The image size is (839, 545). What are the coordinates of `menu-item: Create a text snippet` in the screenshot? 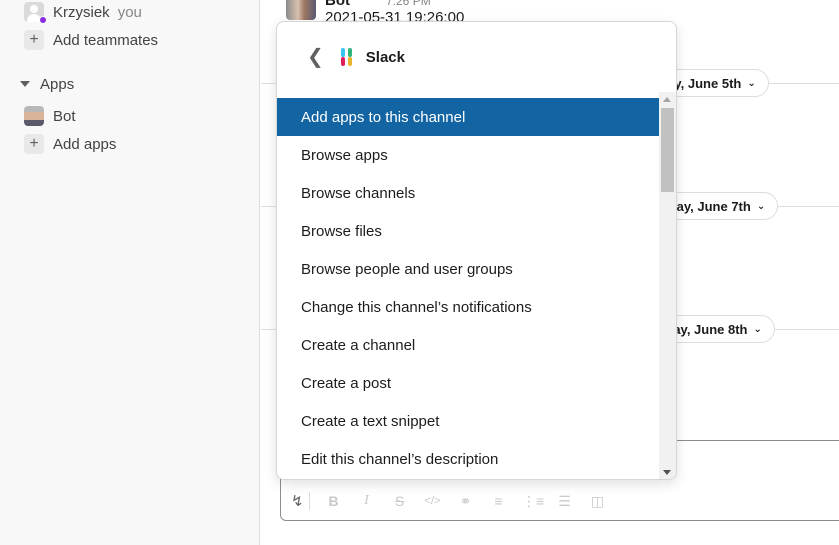 It's located at (468, 421).